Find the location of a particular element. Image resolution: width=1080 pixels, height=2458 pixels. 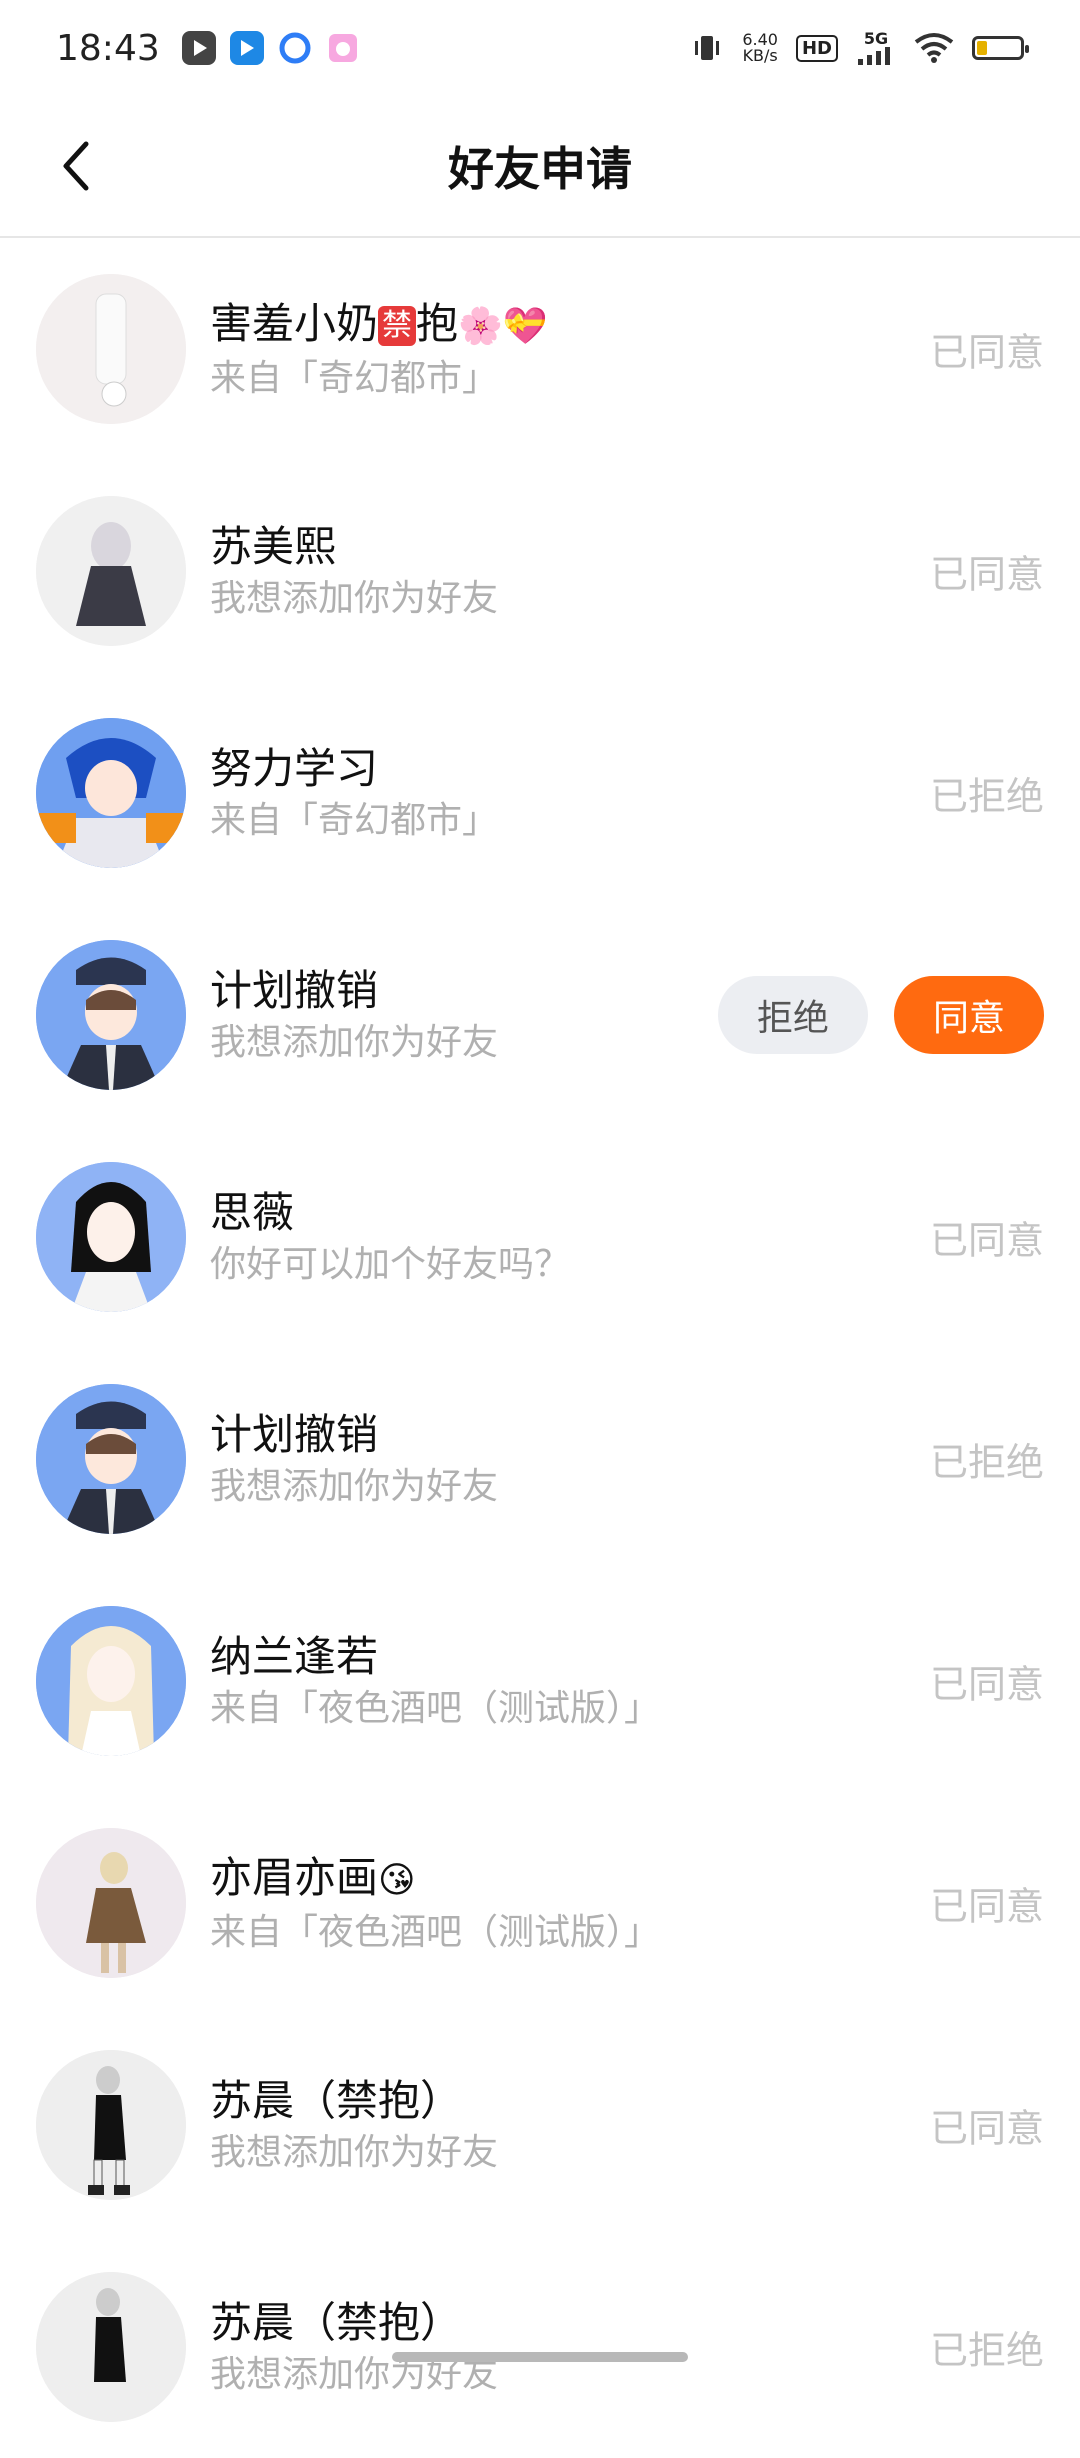

page-title: 好友申请 is located at coordinates (540, 169).